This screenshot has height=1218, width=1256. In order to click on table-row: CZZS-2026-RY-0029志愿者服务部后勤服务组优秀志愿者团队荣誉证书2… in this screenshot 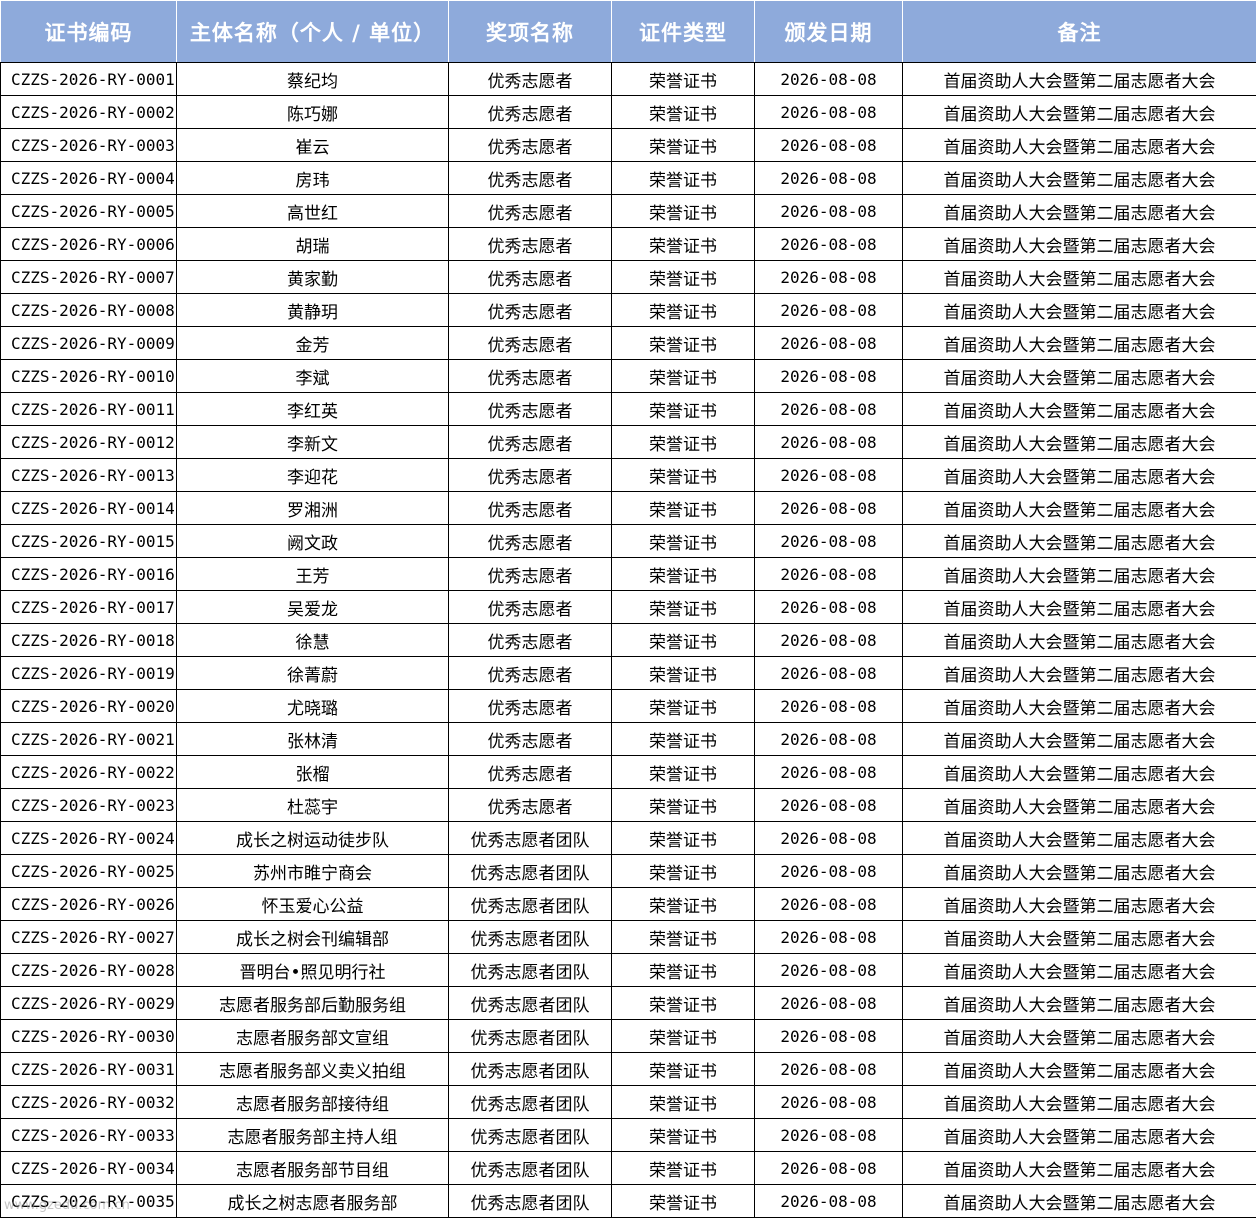, I will do `click(628, 1003)`.